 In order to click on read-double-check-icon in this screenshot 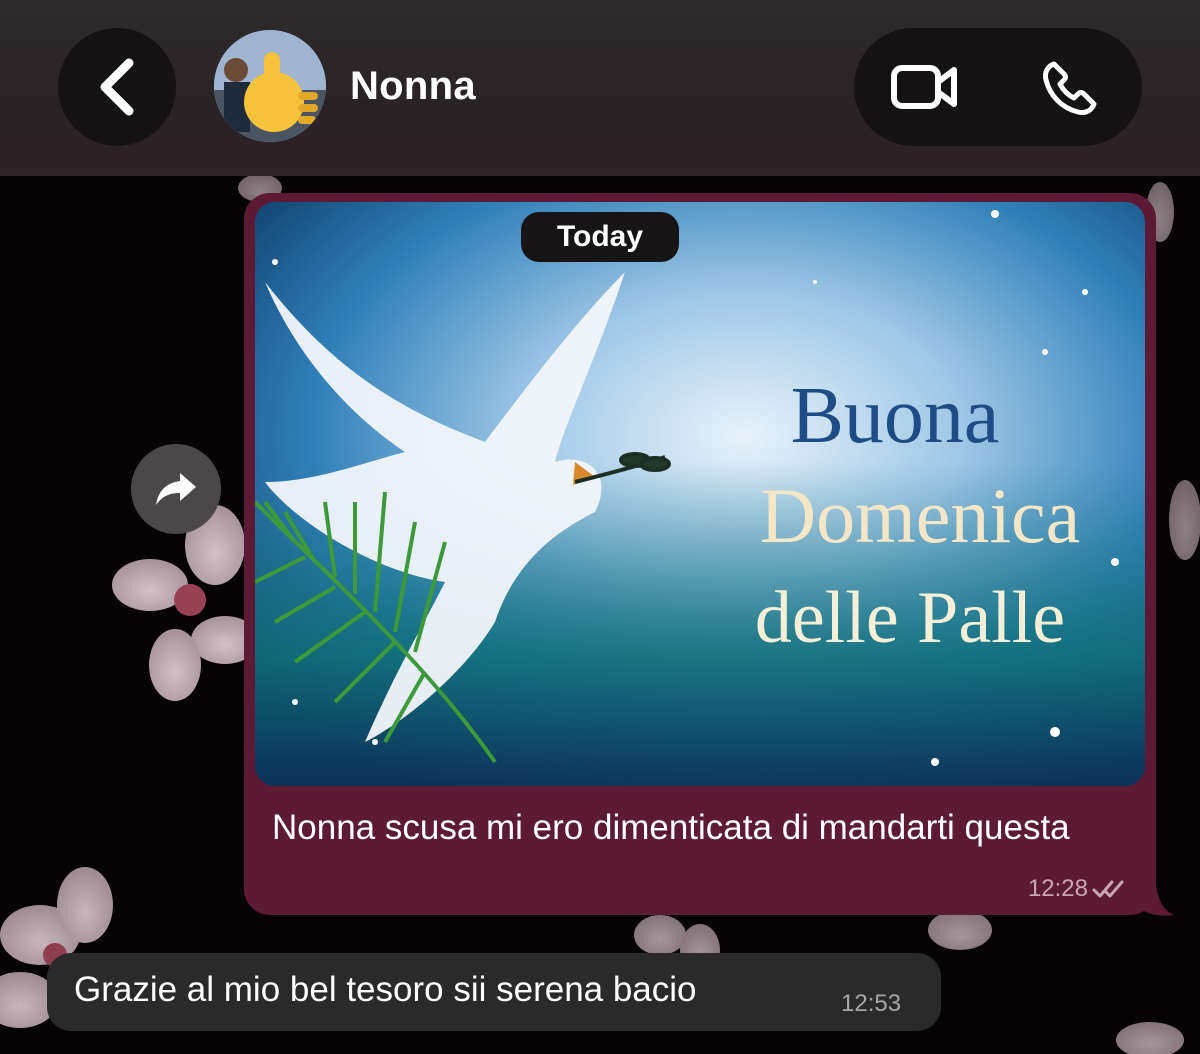, I will do `click(1108, 889)`.